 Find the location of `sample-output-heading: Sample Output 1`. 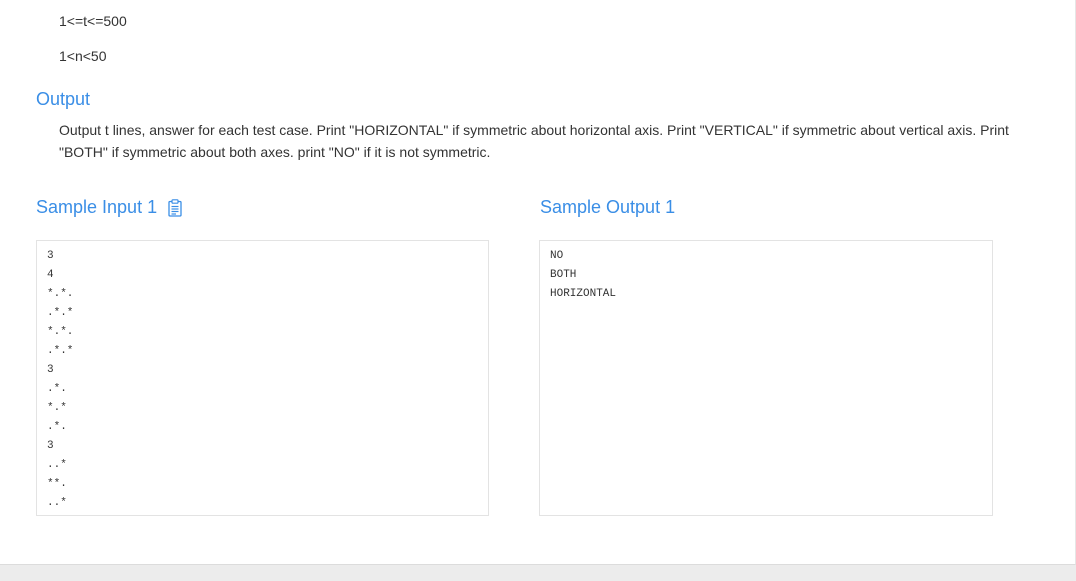

sample-output-heading: Sample Output 1 is located at coordinates (608, 207).